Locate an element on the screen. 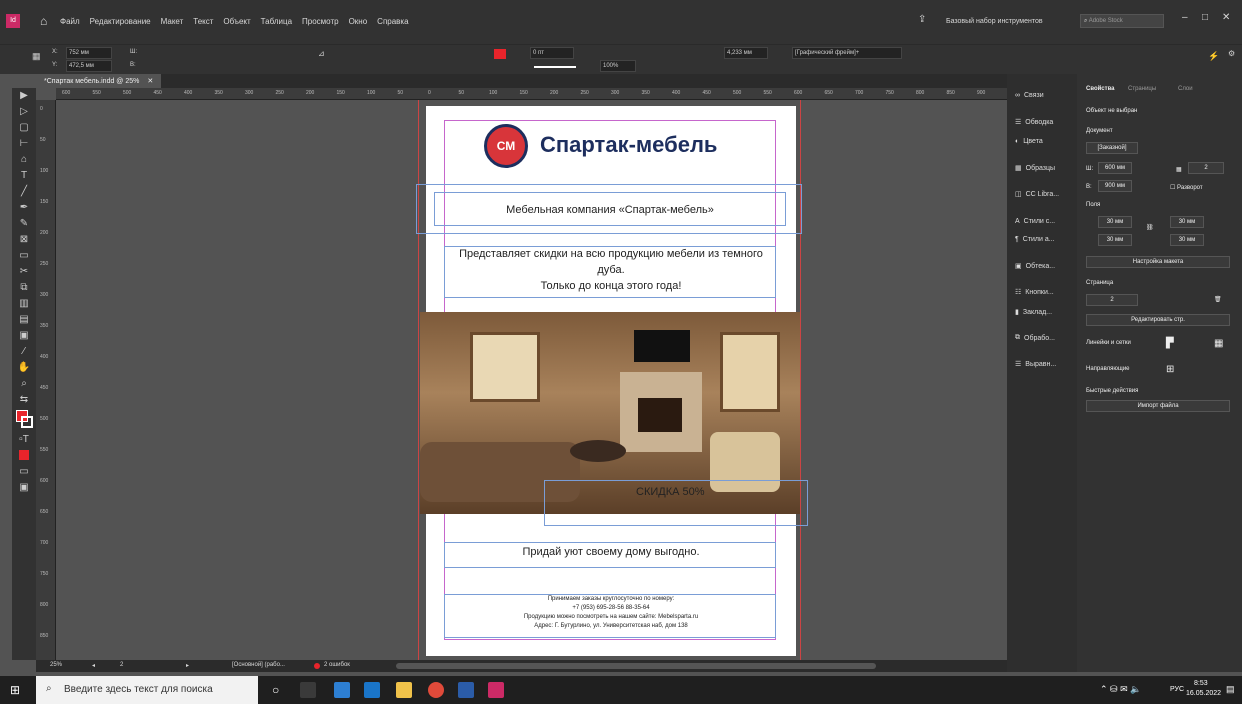 Image resolution: width=1242 pixels, height=704 pixels. slogan-text: Придай уют своему дому выгодно. is located at coordinates (611, 552).